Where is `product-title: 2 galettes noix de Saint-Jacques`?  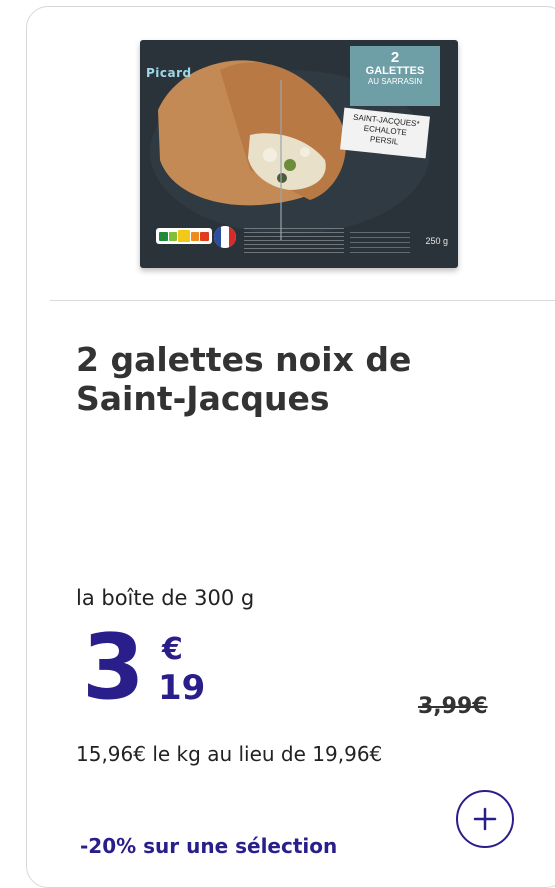 product-title: 2 galettes noix de Saint-Jacques is located at coordinates (296, 379).